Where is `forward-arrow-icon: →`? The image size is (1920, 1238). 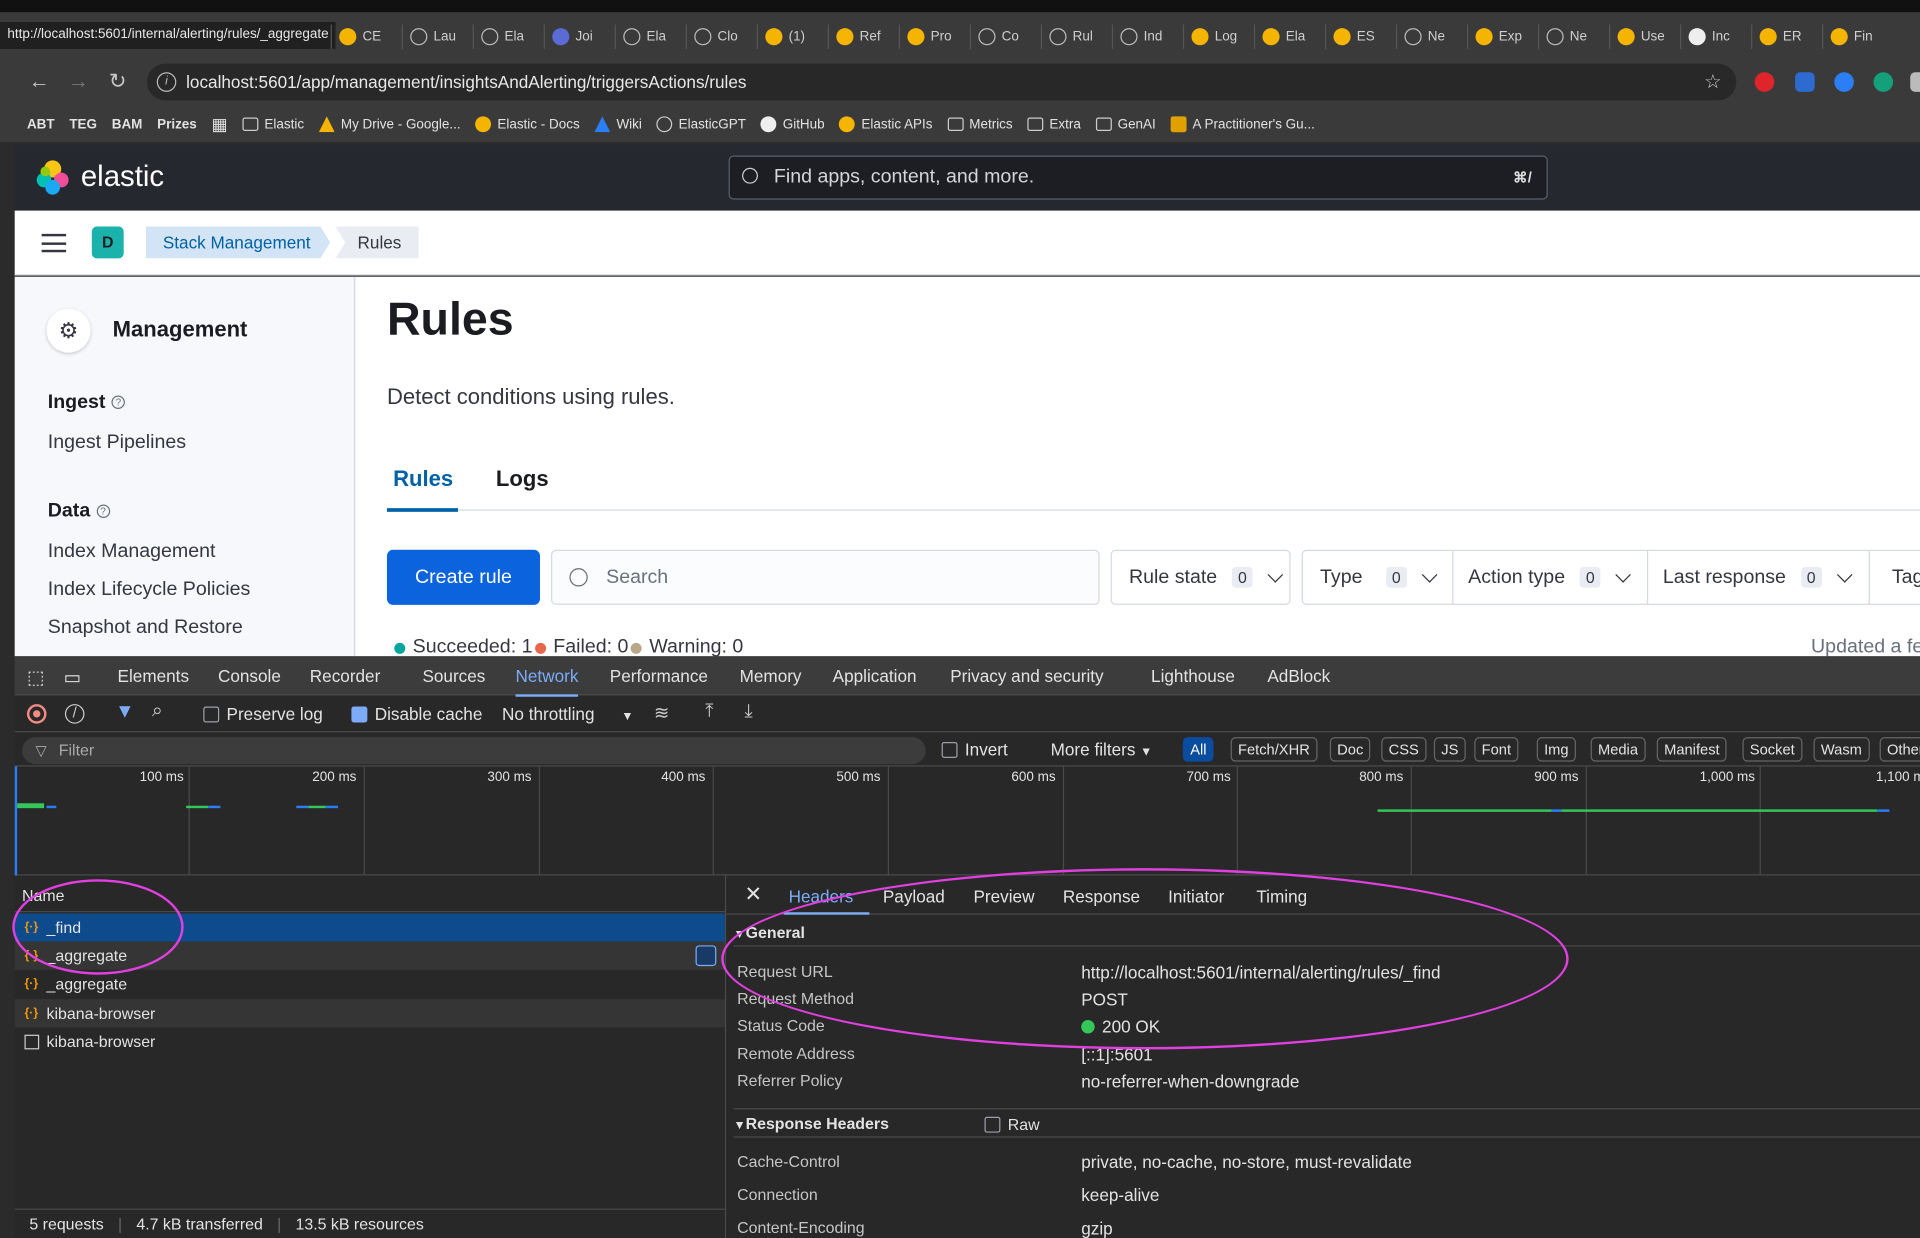 forward-arrow-icon: → is located at coordinates (78, 82).